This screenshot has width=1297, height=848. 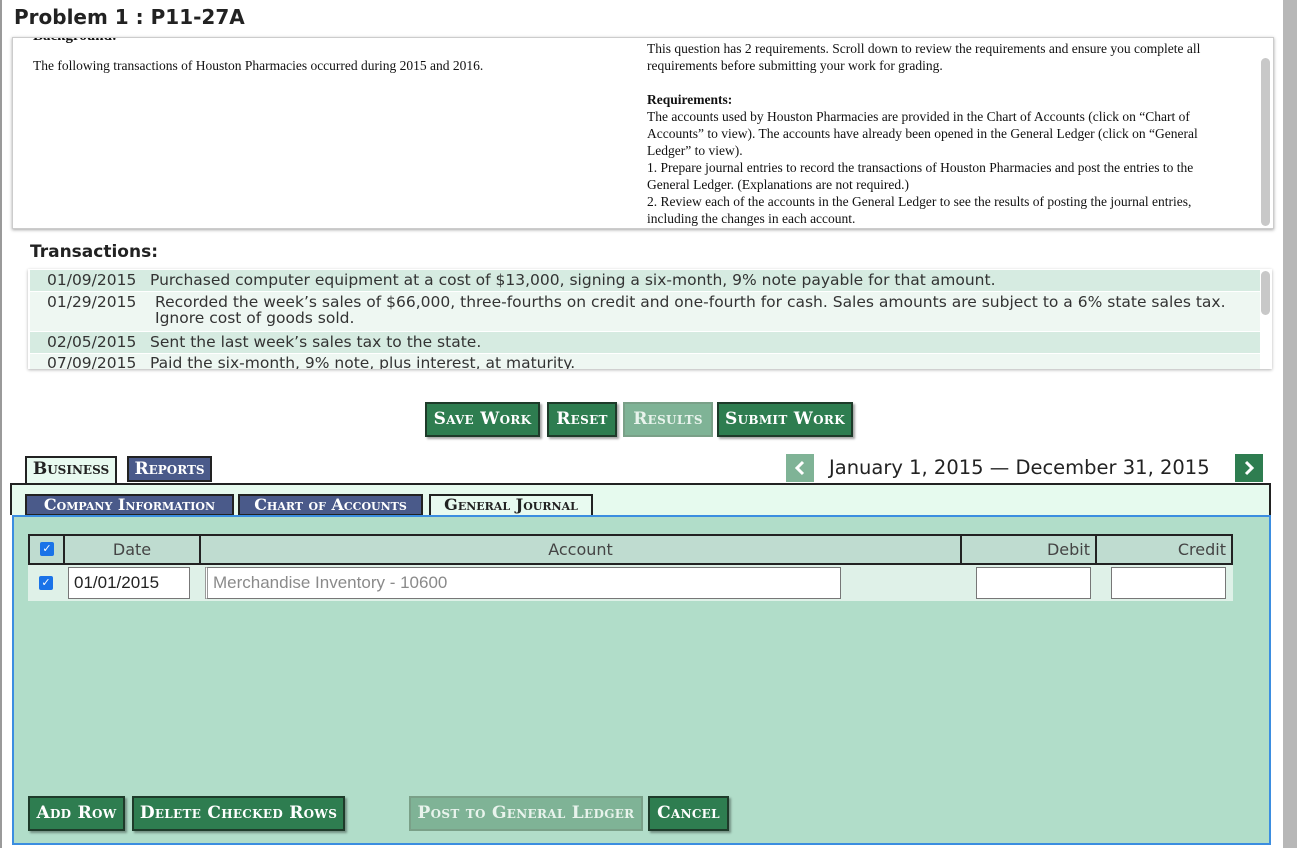 I want to click on account-select: Merchandise Inventory - 10600, so click(x=523, y=583).